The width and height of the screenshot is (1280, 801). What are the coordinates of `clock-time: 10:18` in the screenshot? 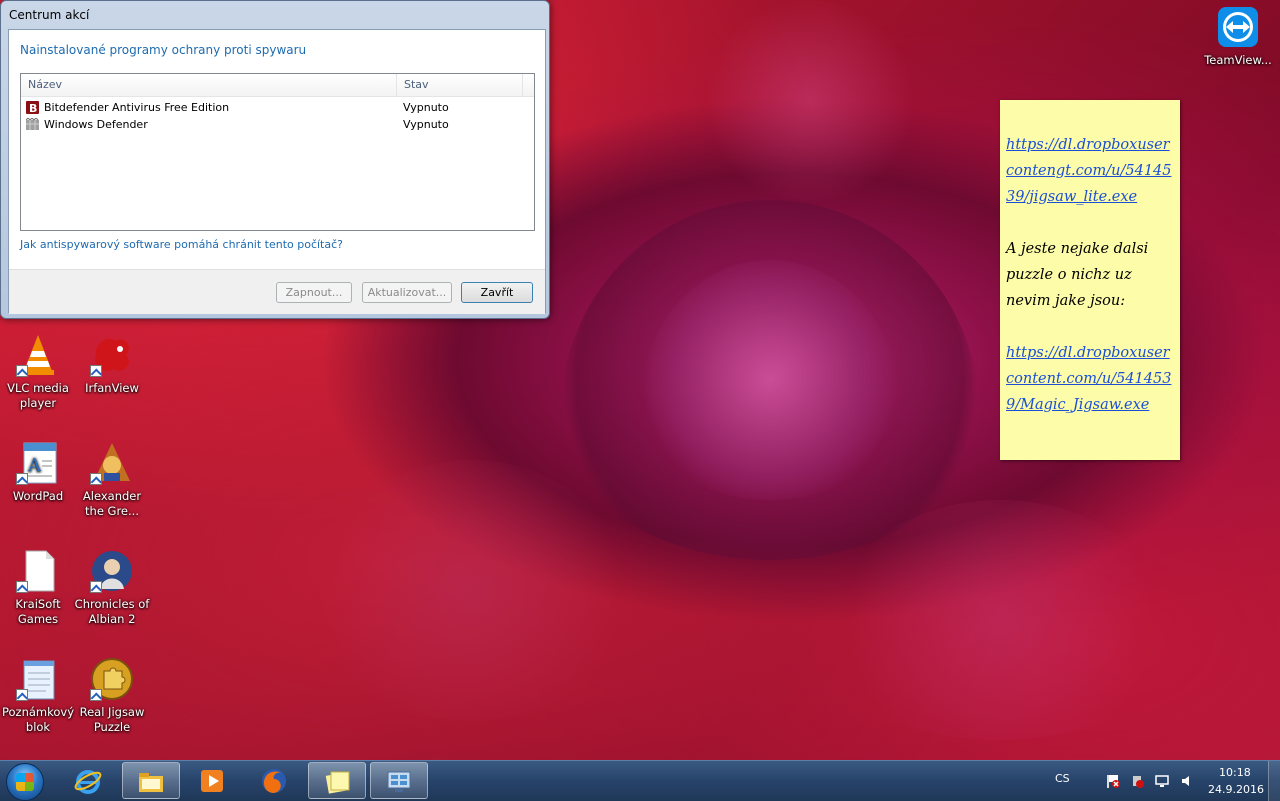 It's located at (1235, 772).